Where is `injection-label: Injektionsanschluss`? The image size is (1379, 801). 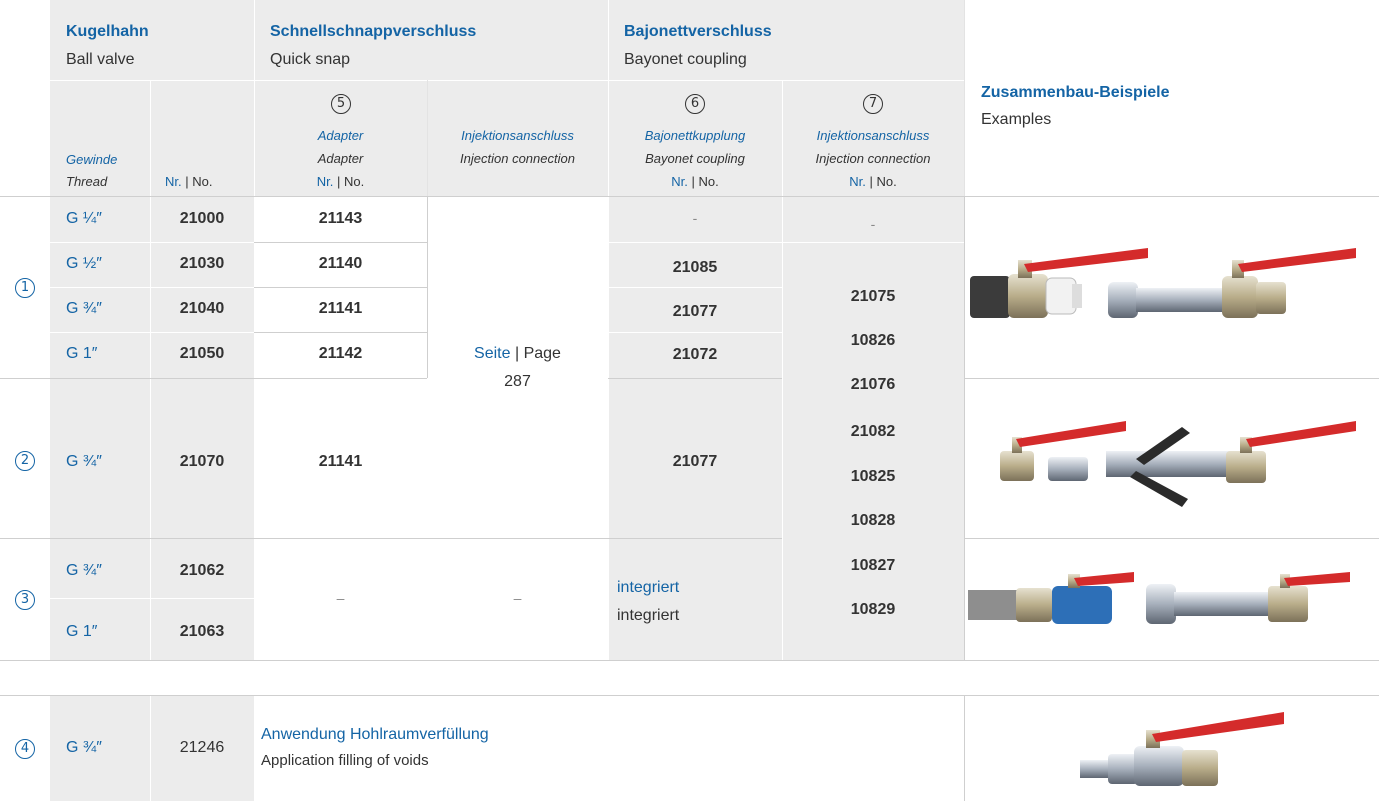 injection-label: Injektionsanschluss is located at coordinates (517, 135).